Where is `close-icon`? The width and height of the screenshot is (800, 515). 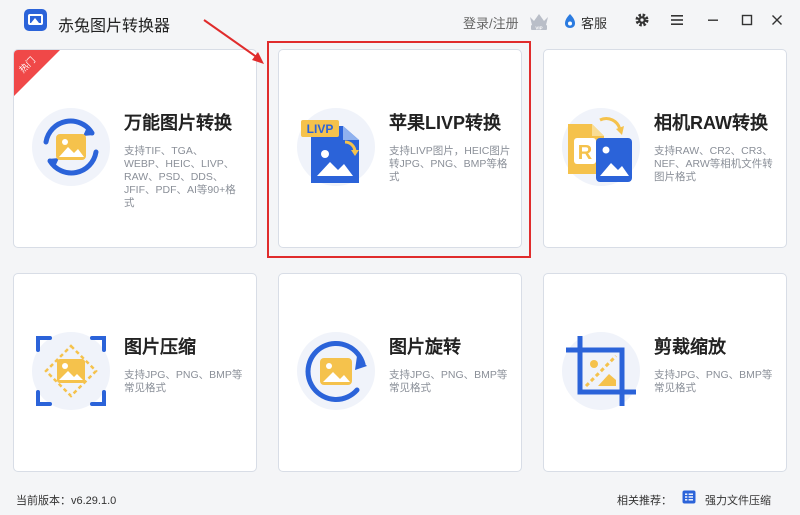
close-icon is located at coordinates (777, 20).